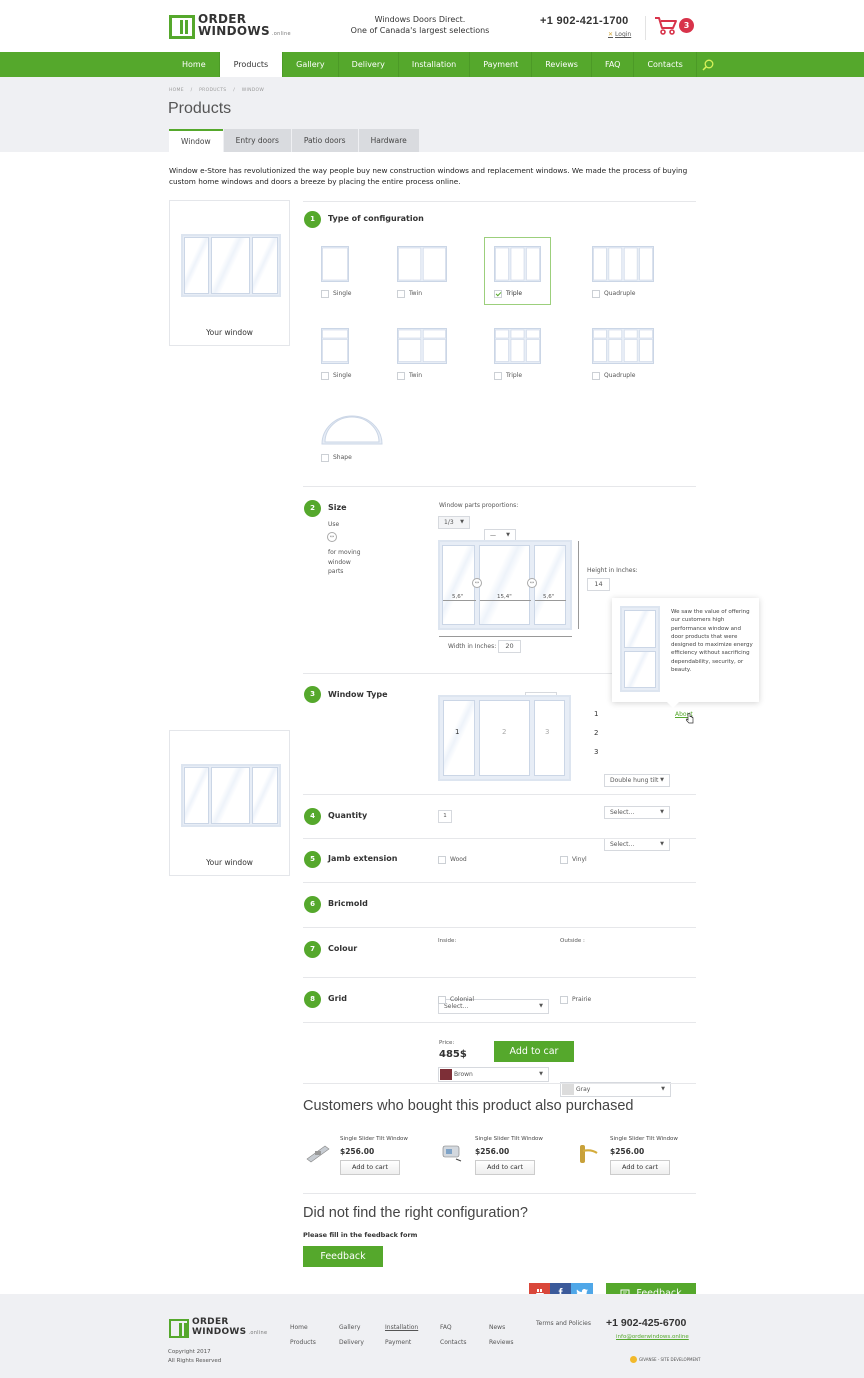 This screenshot has height=1378, width=864. I want to click on footer-link-delivery: Delivery, so click(351, 1342).